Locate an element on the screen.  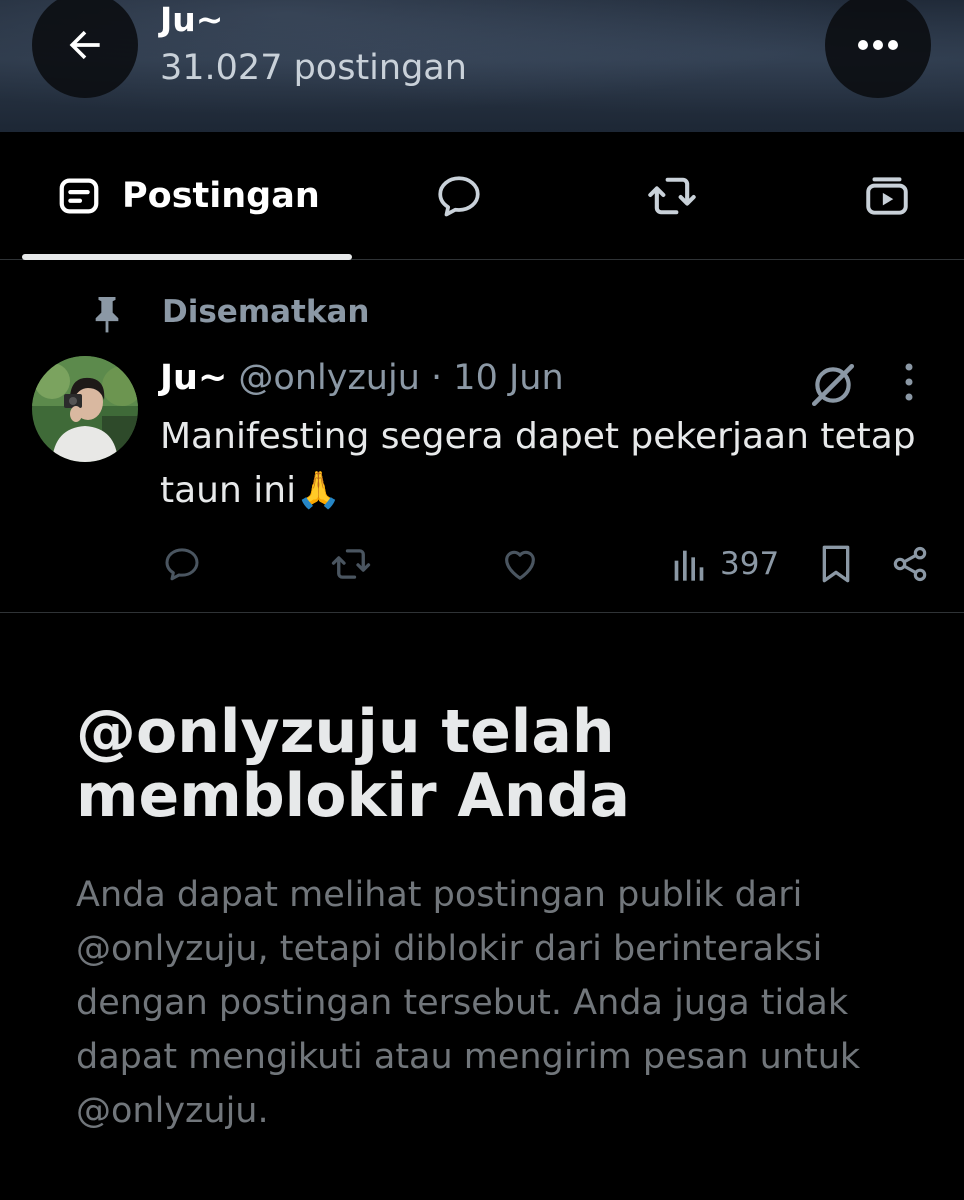
vertical-dots-icon is located at coordinates (909, 382).